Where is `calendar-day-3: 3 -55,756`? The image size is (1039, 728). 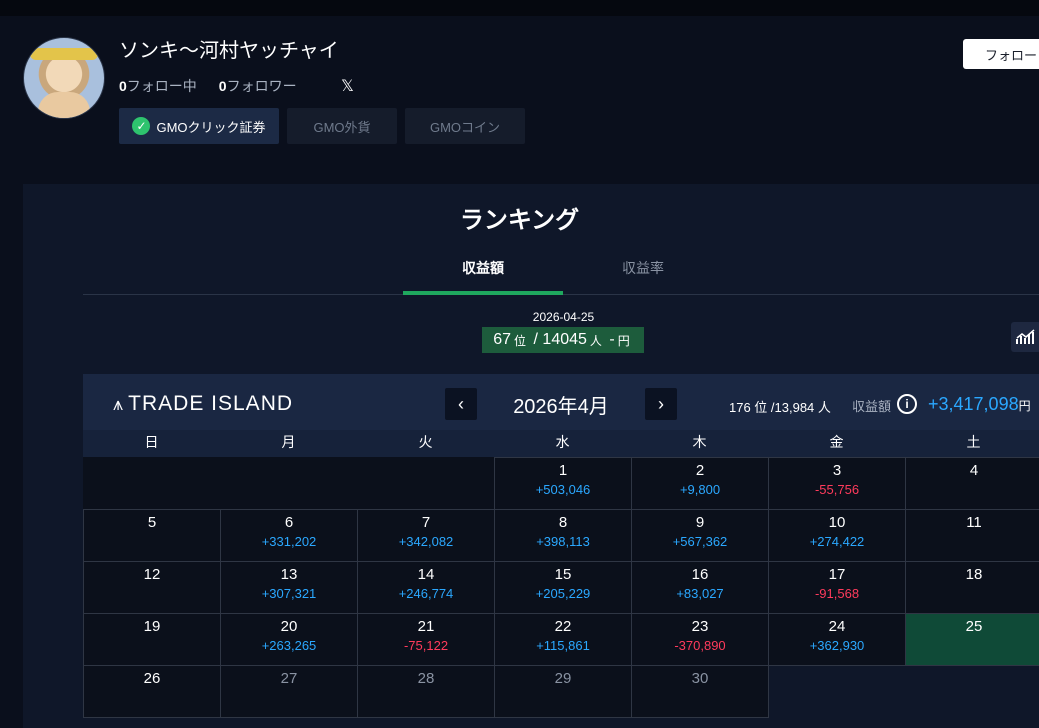 calendar-day-3: 3 -55,756 is located at coordinates (837, 483).